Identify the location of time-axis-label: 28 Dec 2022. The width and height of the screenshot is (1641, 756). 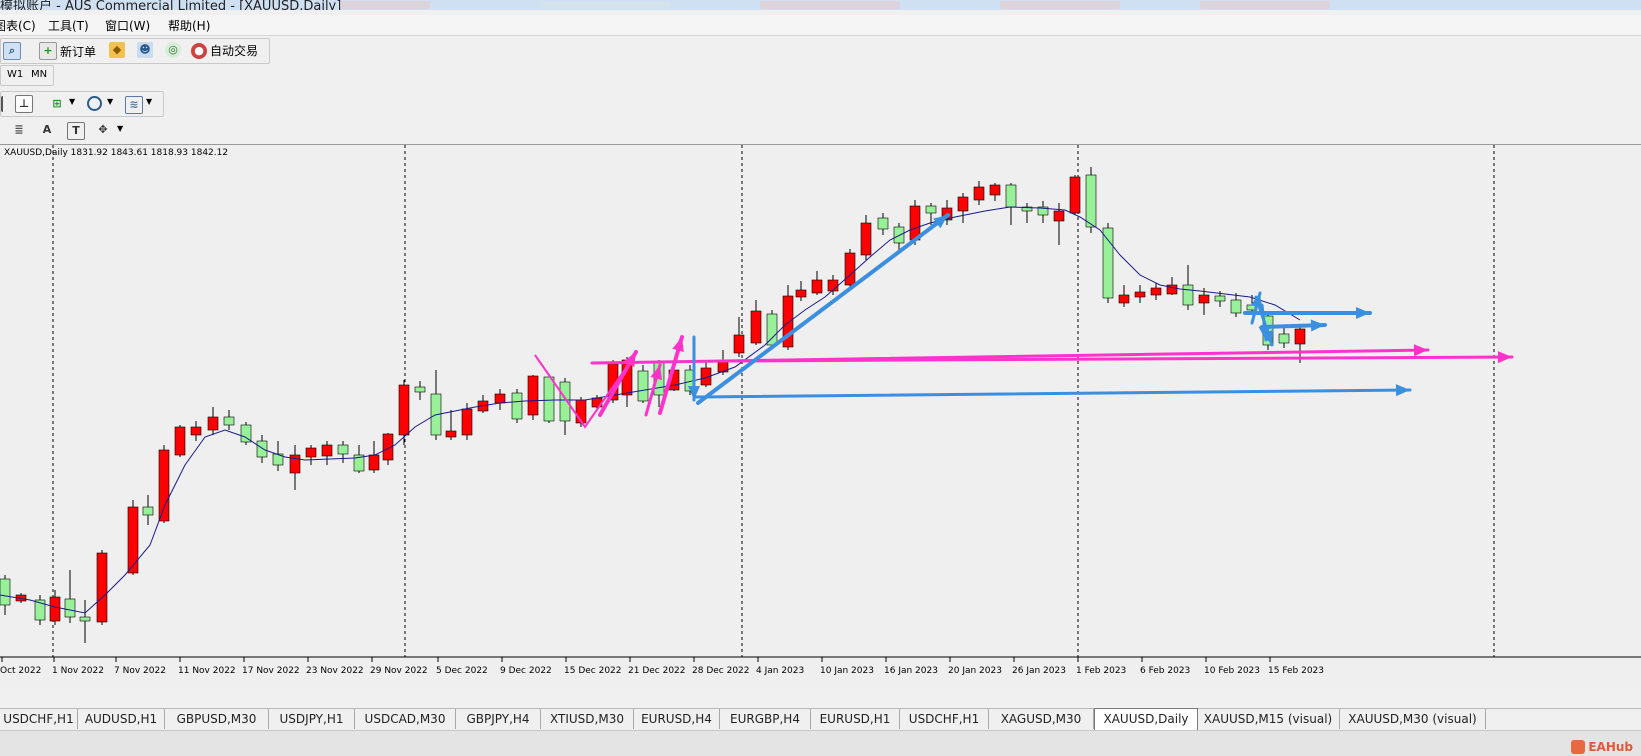
(721, 671).